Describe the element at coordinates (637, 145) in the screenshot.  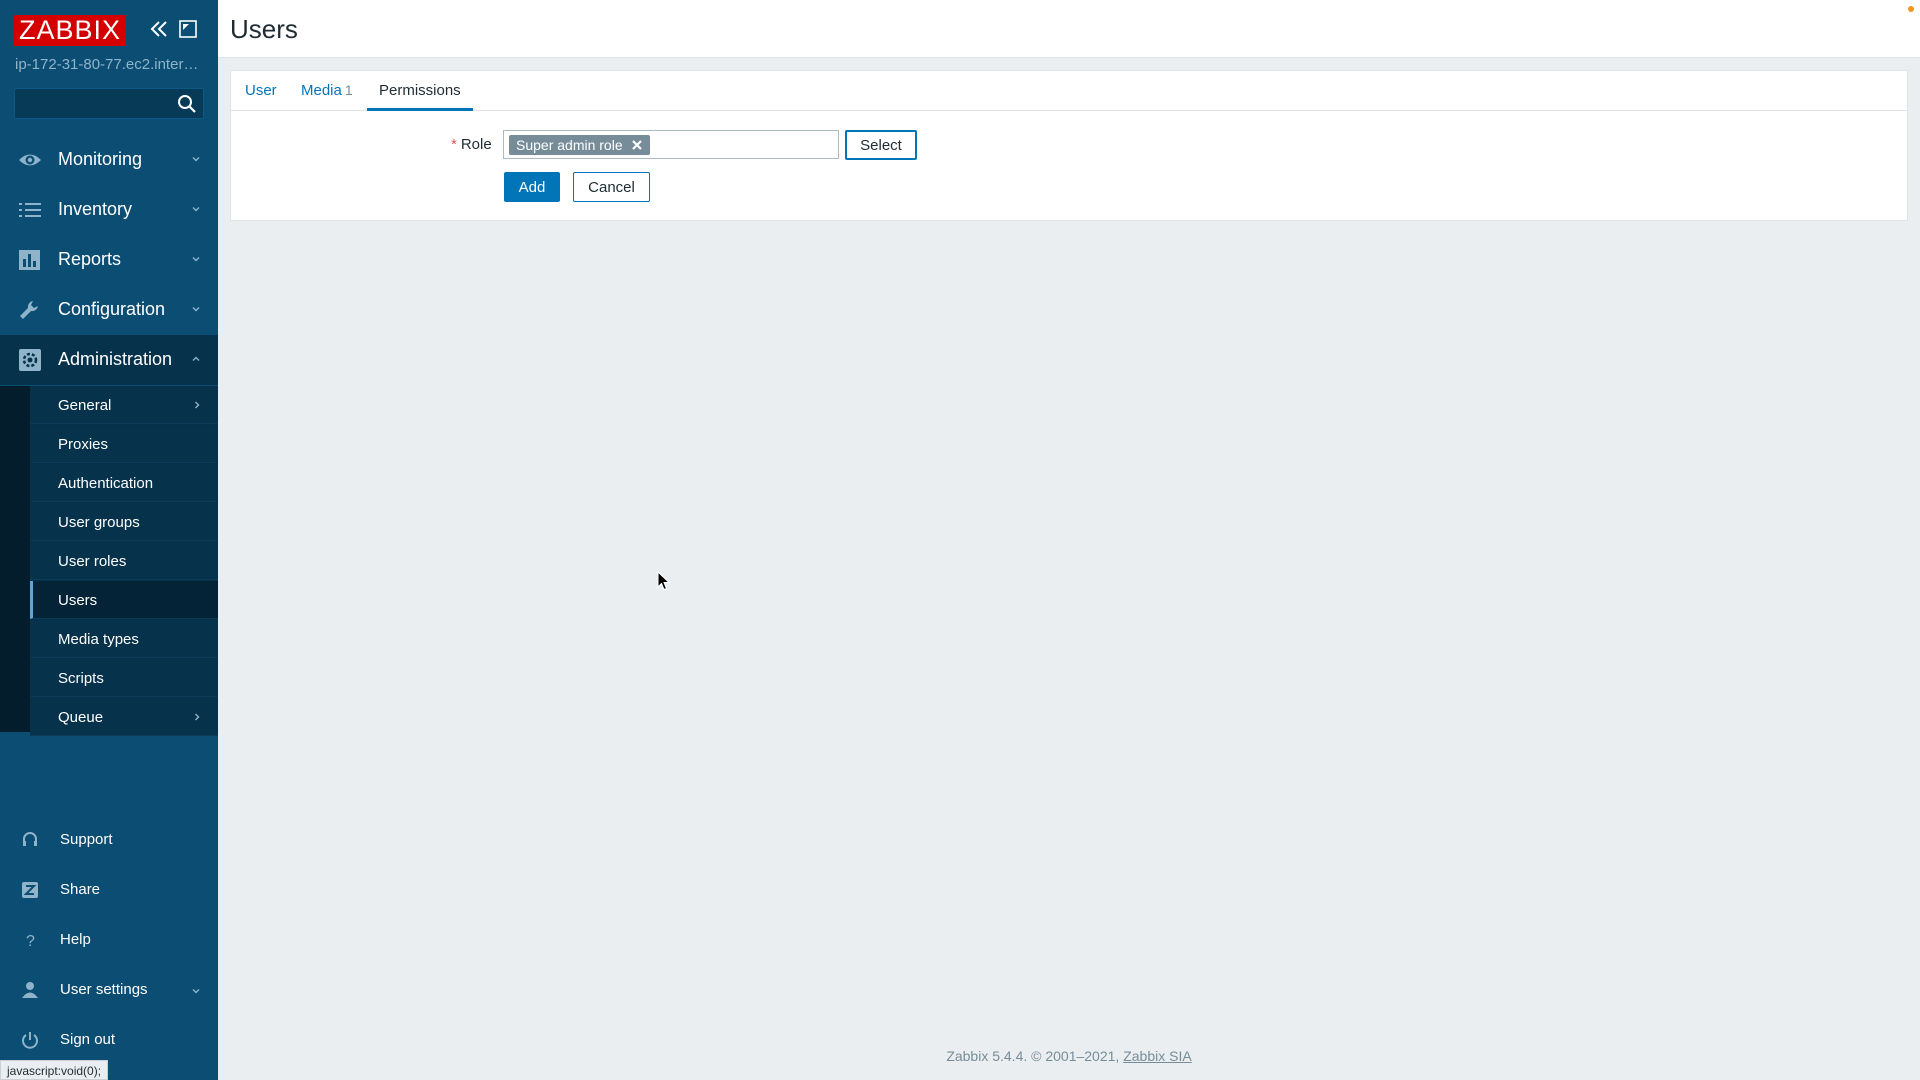
I see `close-icon` at that location.